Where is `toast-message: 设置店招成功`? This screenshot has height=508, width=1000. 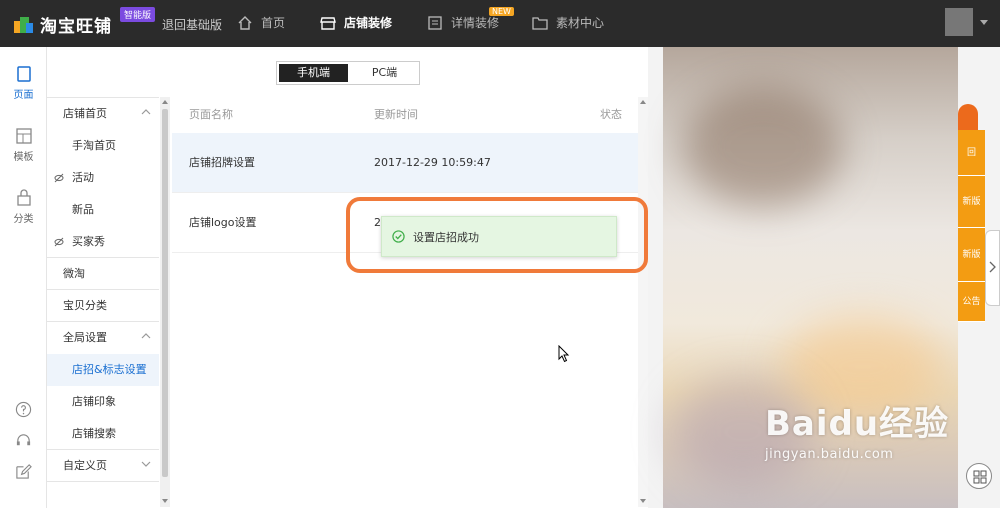
toast-message: 设置店招成功 is located at coordinates (446, 237).